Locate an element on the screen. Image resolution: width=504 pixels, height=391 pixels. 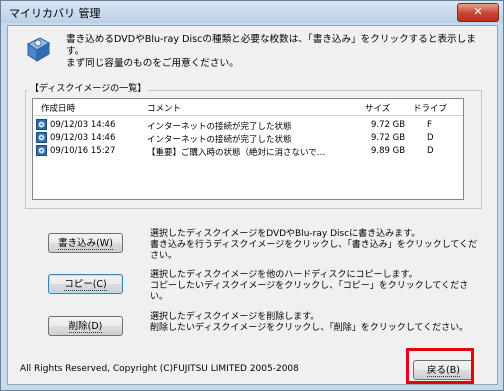
delete-button: 削除(D) is located at coordinates (85, 326).